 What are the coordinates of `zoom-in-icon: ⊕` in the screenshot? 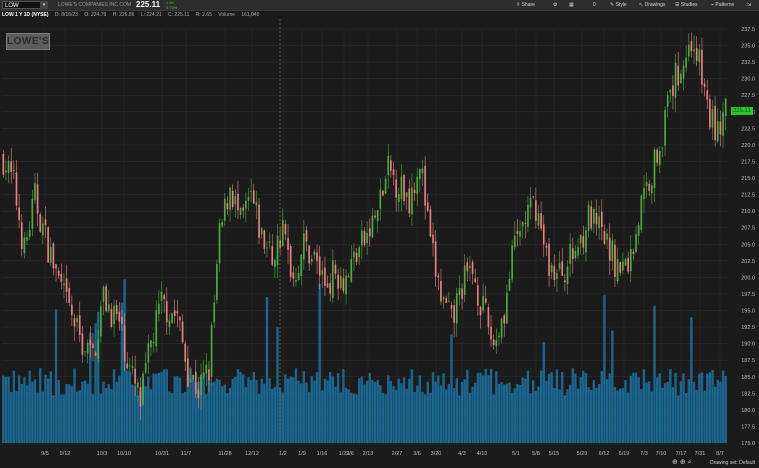 It's located at (683, 462).